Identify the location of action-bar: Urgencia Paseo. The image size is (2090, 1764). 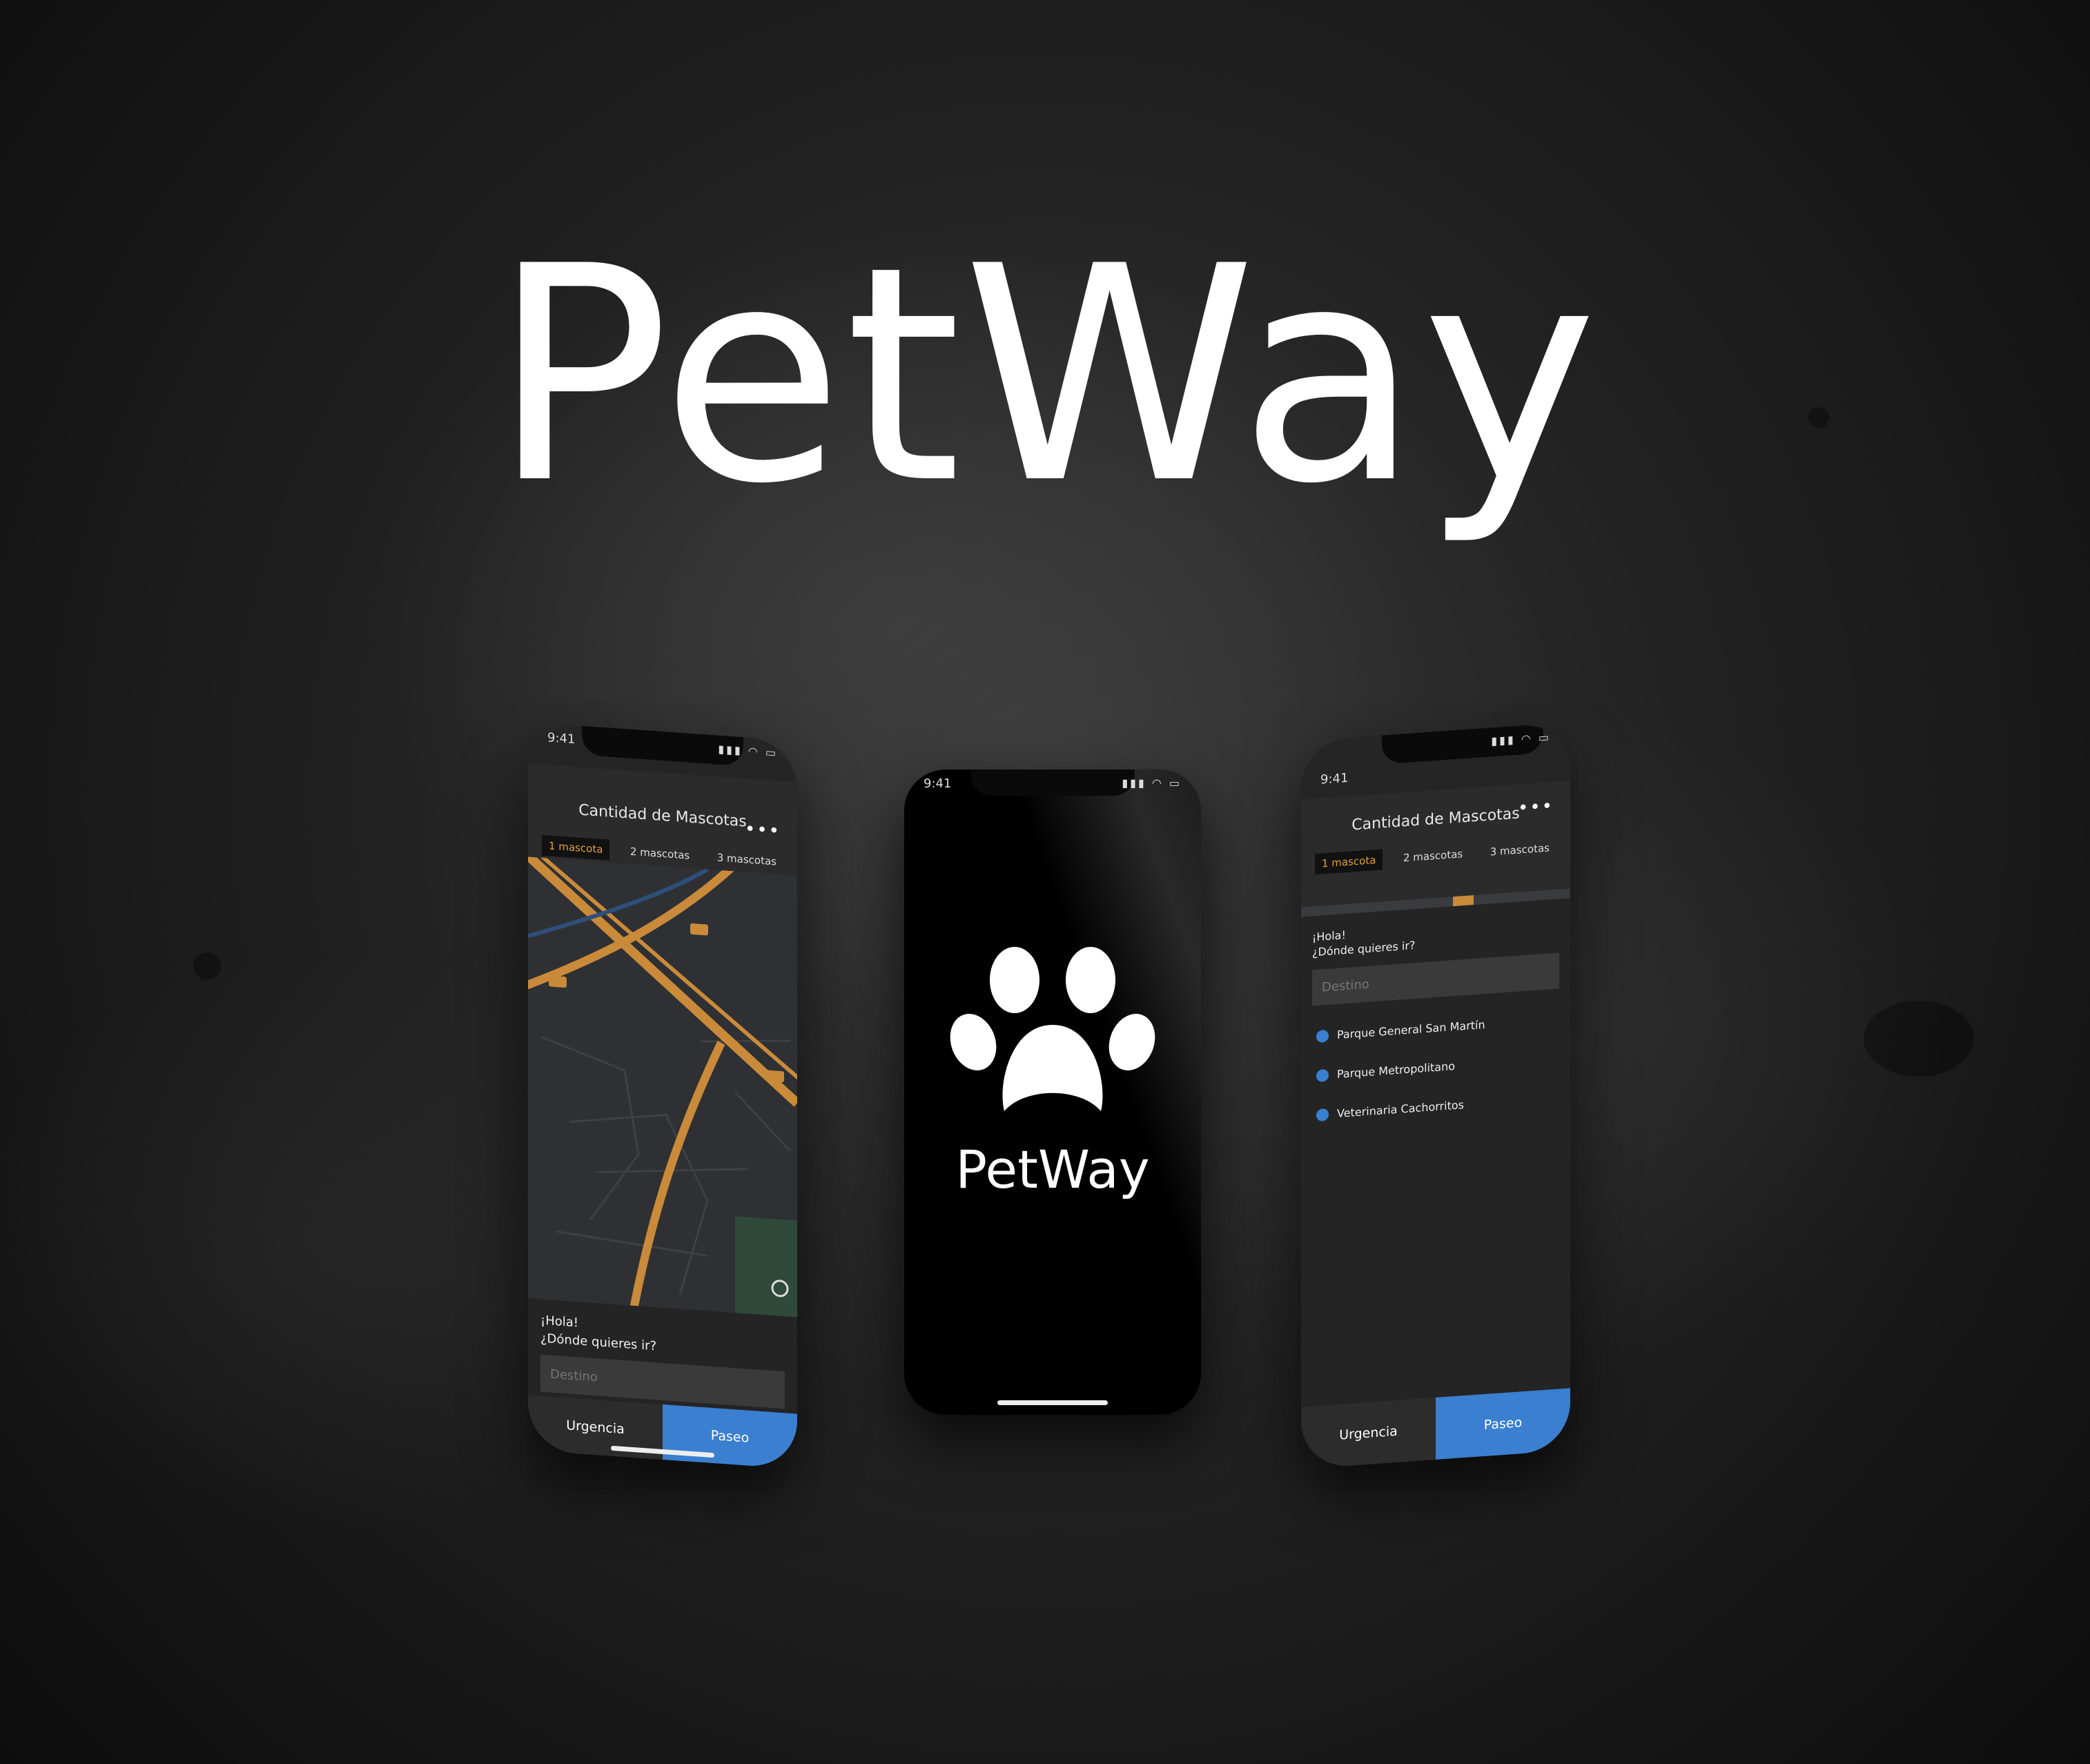
(1435, 1428).